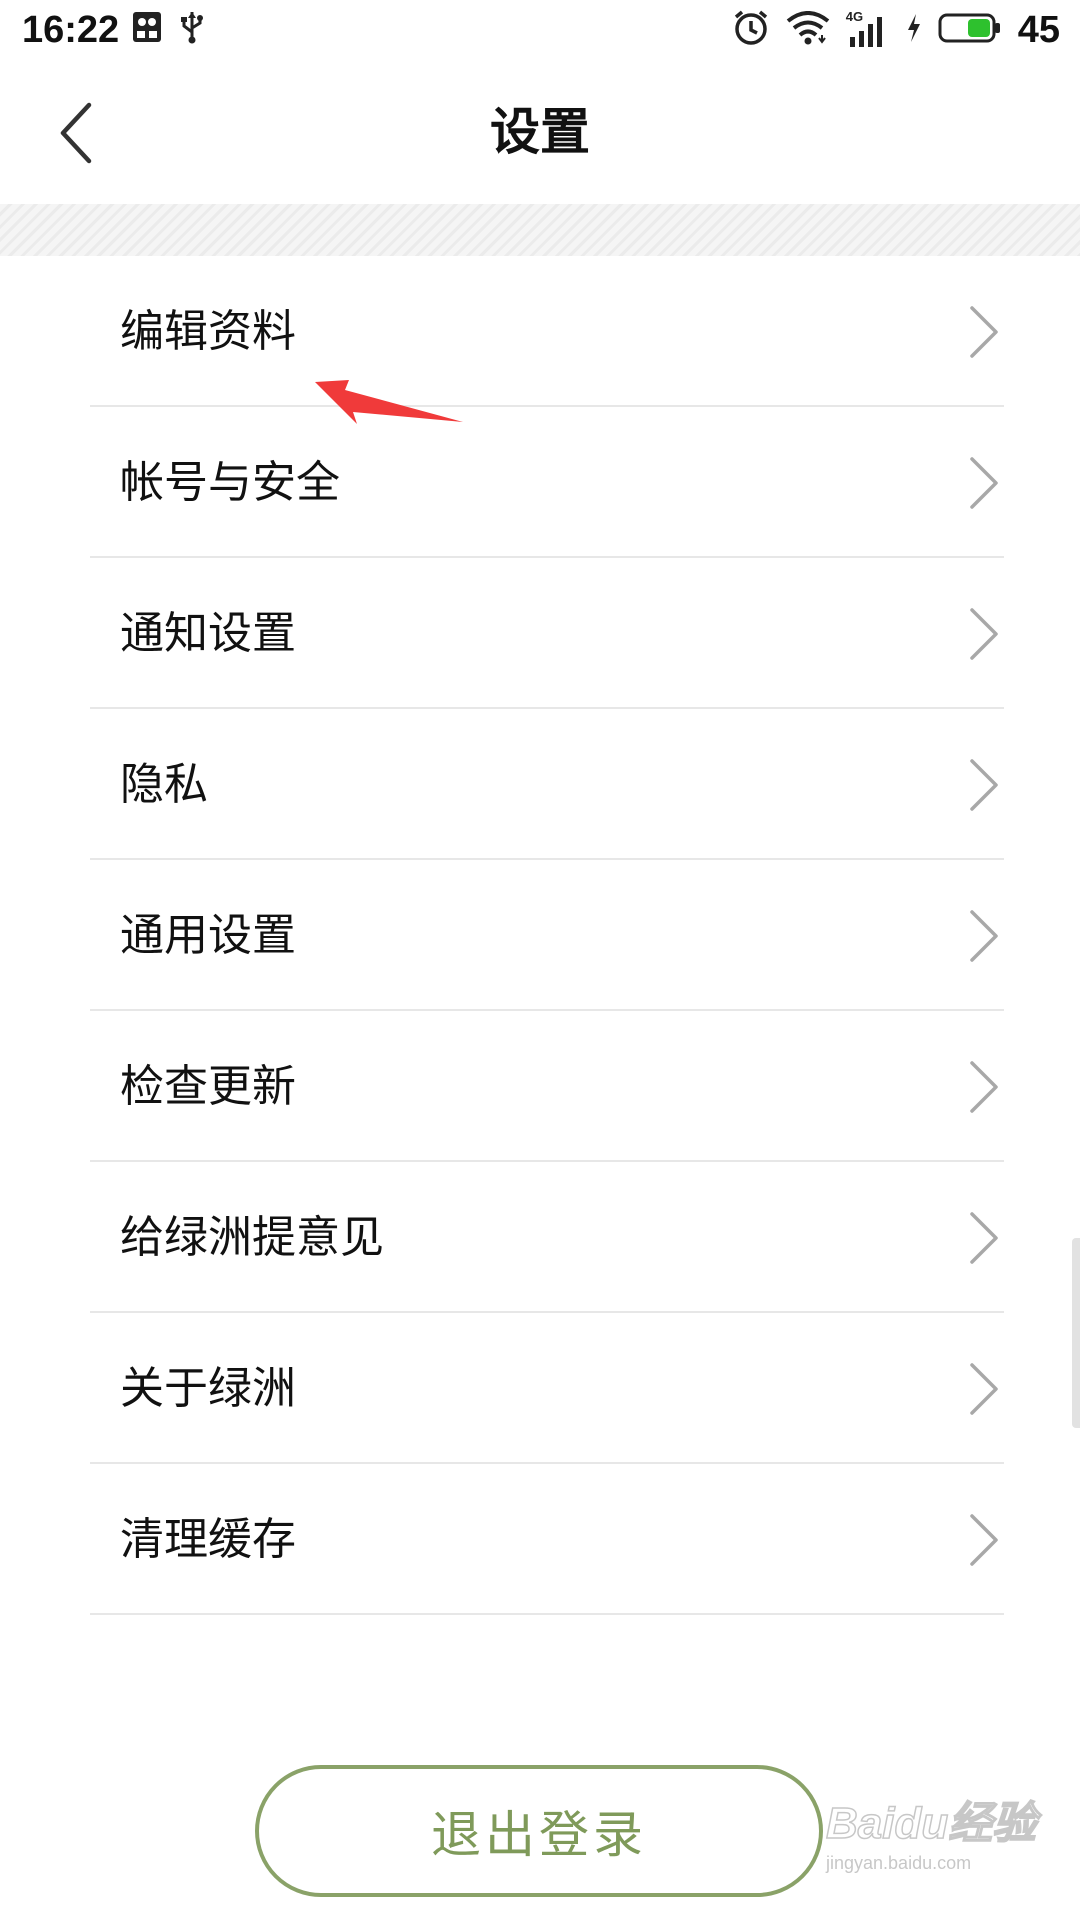  What do you see at coordinates (208, 1086) in the screenshot?
I see `menu-item-label: 检查更新` at bounding box center [208, 1086].